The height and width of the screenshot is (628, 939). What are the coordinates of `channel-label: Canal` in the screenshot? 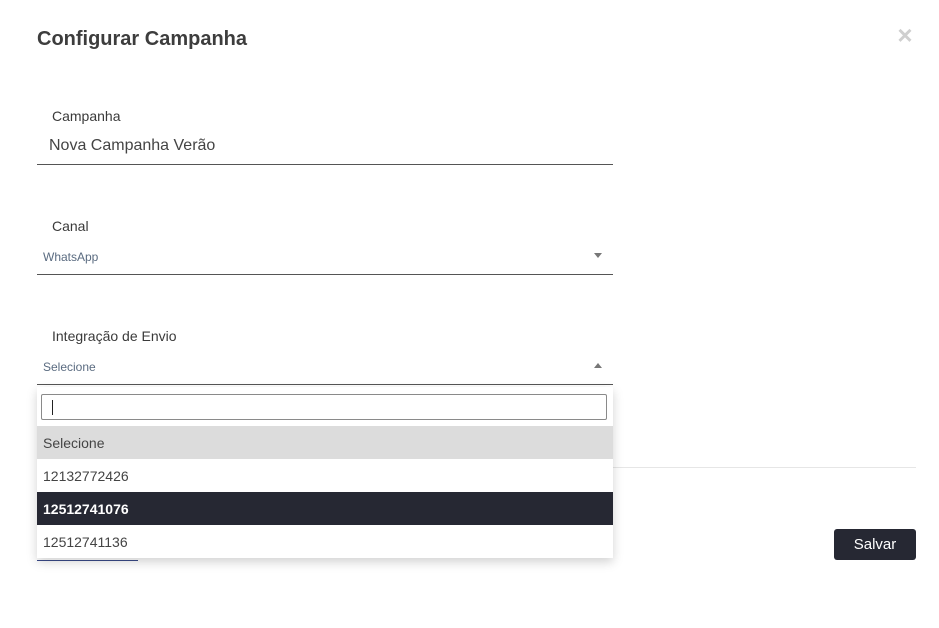 It's located at (70, 226).